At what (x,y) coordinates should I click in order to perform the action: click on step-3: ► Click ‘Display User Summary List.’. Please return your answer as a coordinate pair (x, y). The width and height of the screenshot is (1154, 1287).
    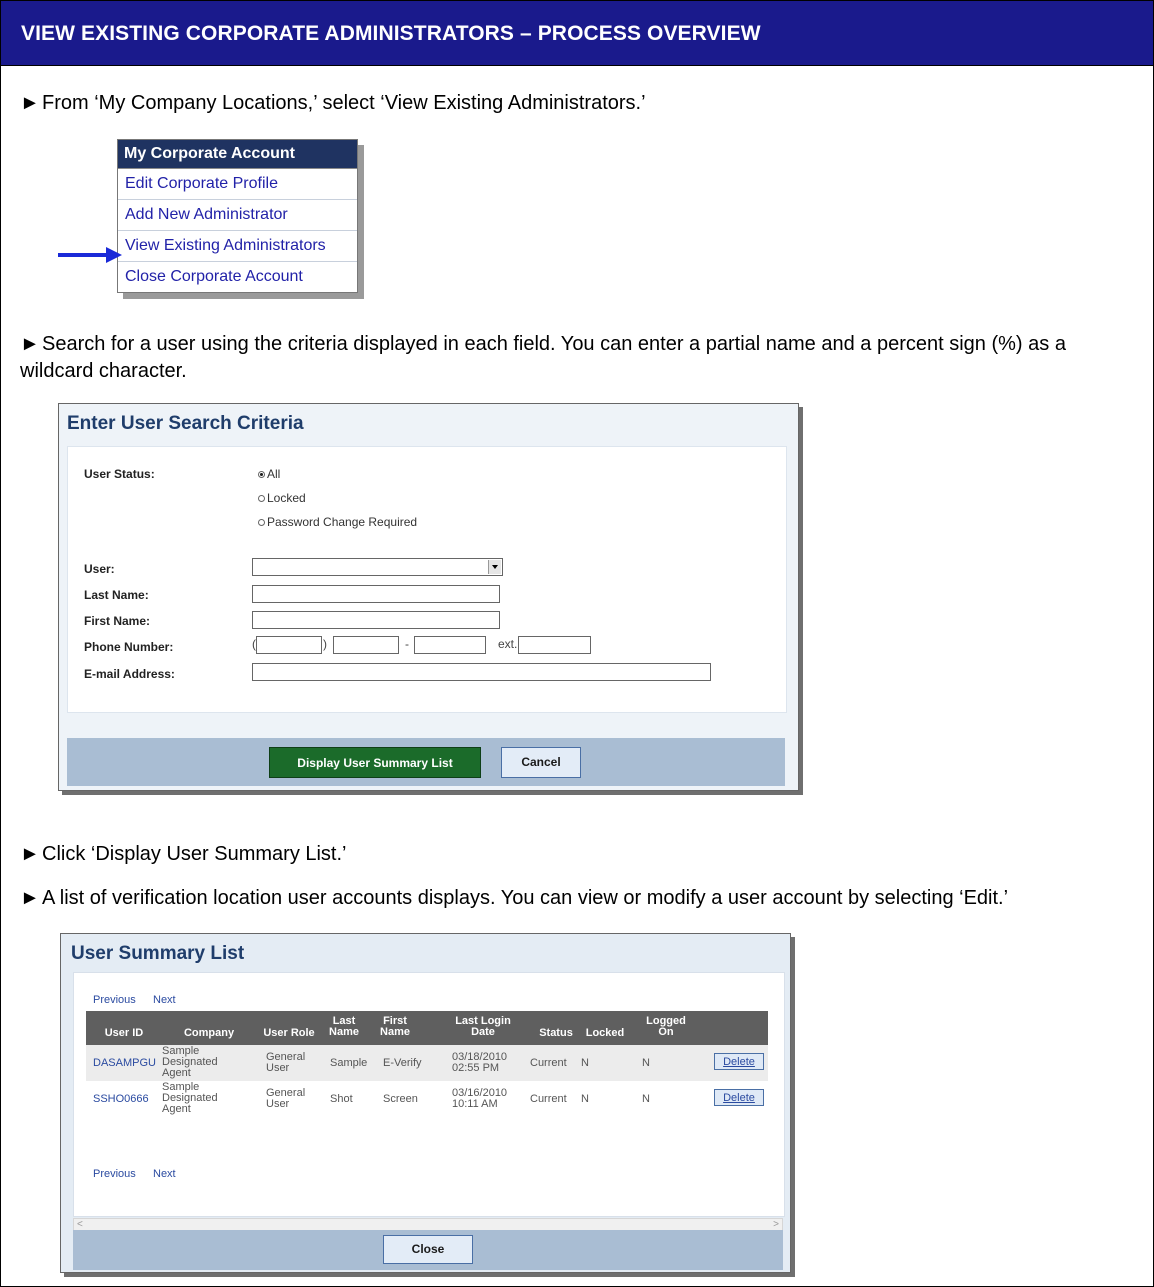
    Looking at the image, I should click on (183, 854).